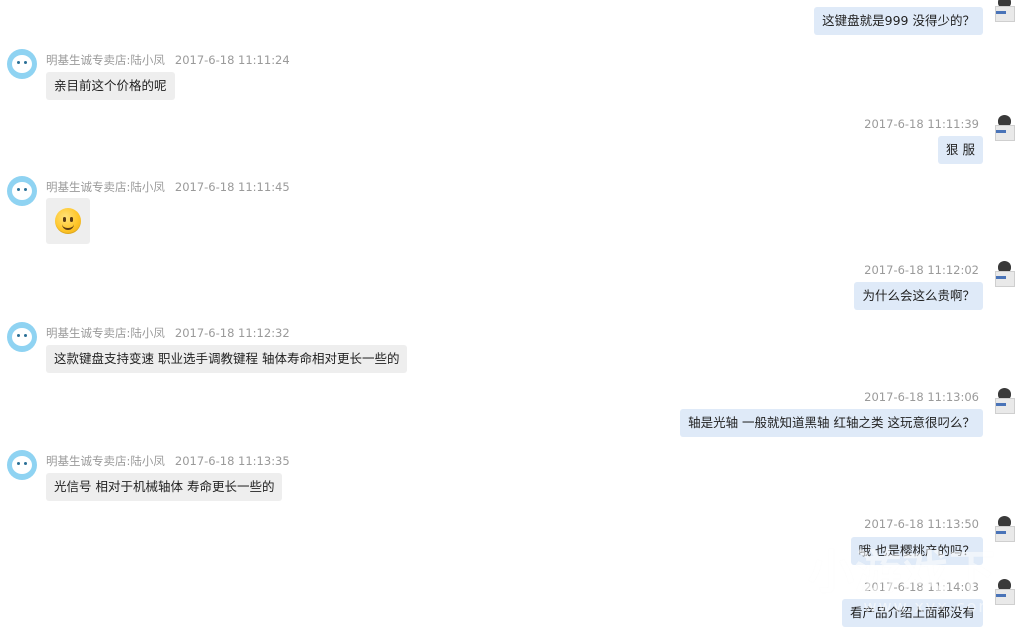 The height and width of the screenshot is (627, 1024). Describe the element at coordinates (168, 461) in the screenshot. I see `message-meta: 明基生诚专卖店:陆小凤 2017-6-18 11:13:35` at that location.